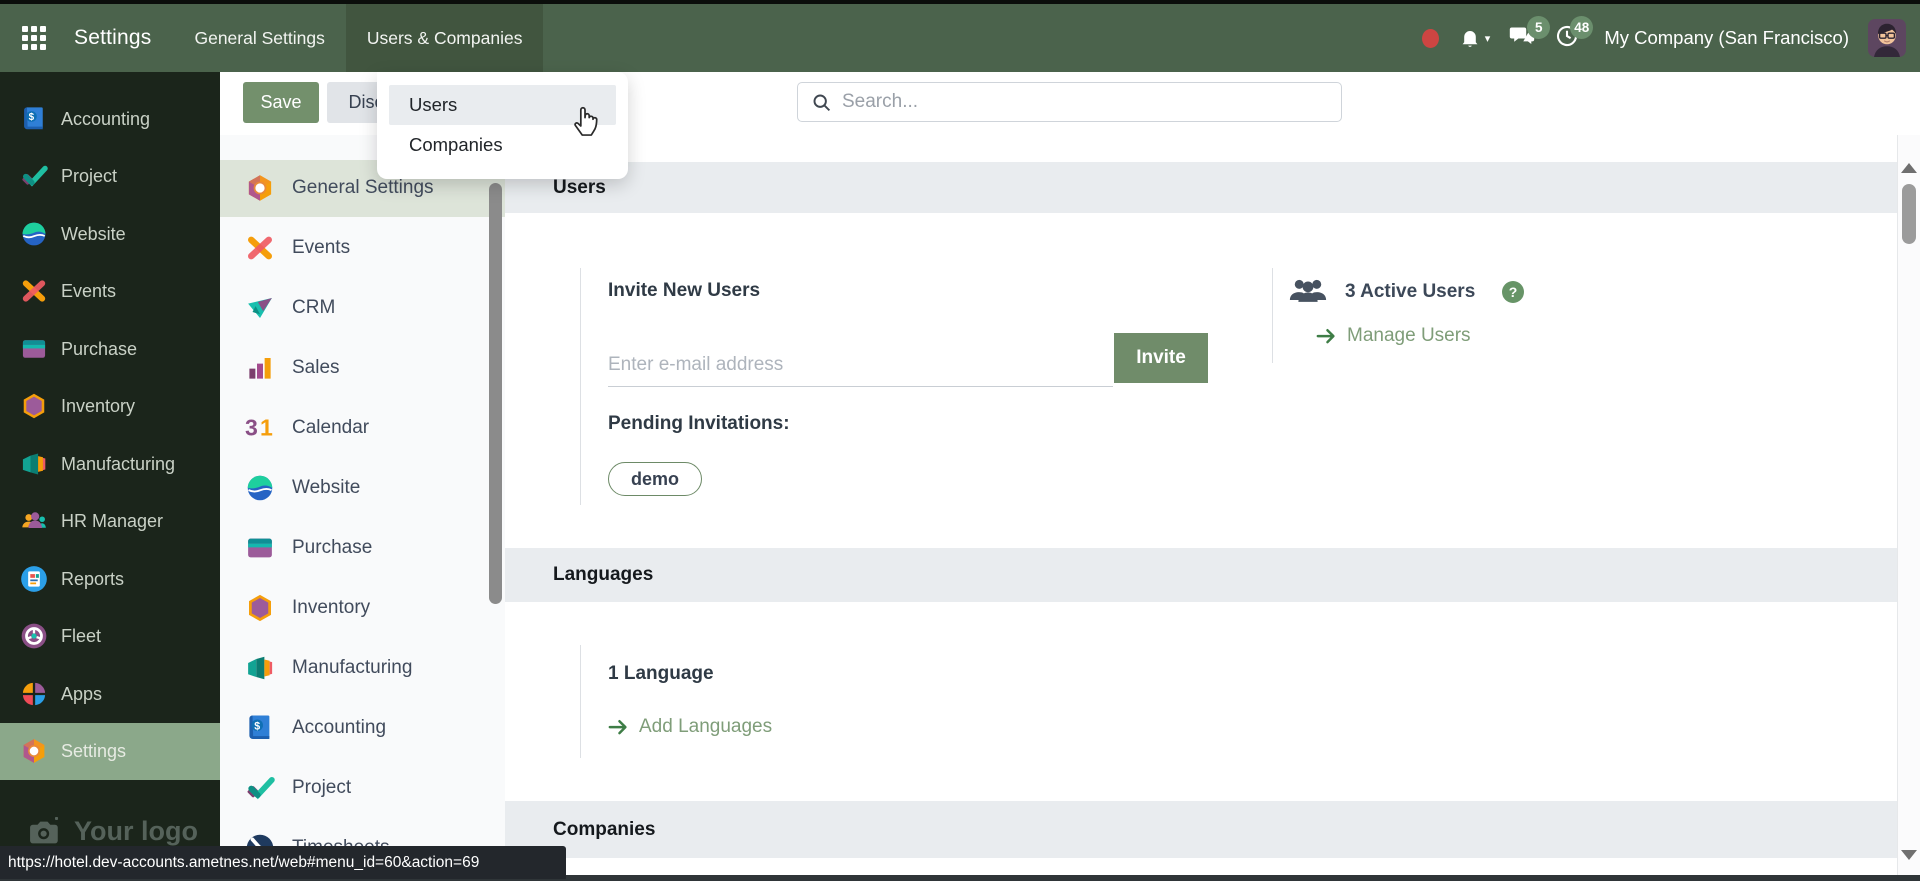  I want to click on sidebar-item-label: Inventory, so click(98, 405).